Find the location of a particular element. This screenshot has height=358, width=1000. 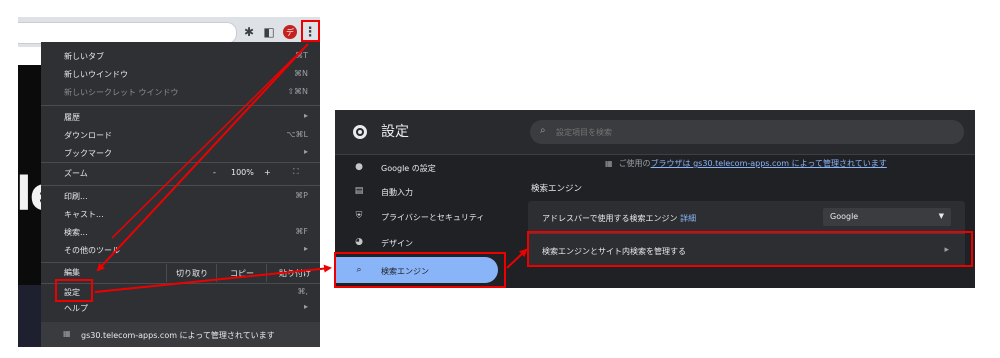

extensions-icon: ✱ is located at coordinates (249, 32).